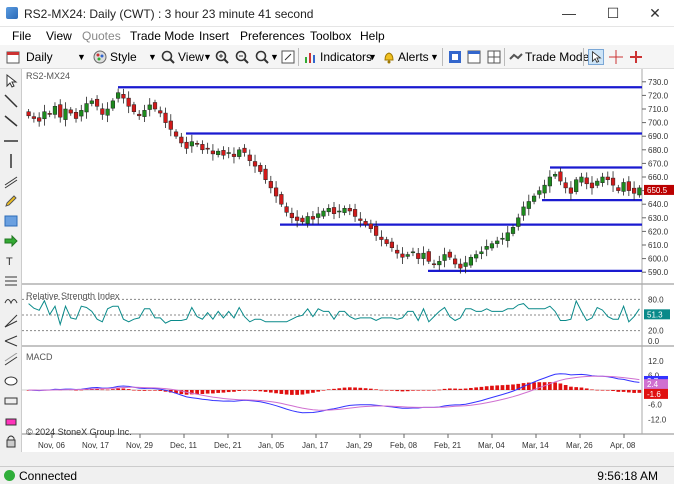 This screenshot has height=484, width=674. I want to click on zoom-out-icon, so click(242, 57).